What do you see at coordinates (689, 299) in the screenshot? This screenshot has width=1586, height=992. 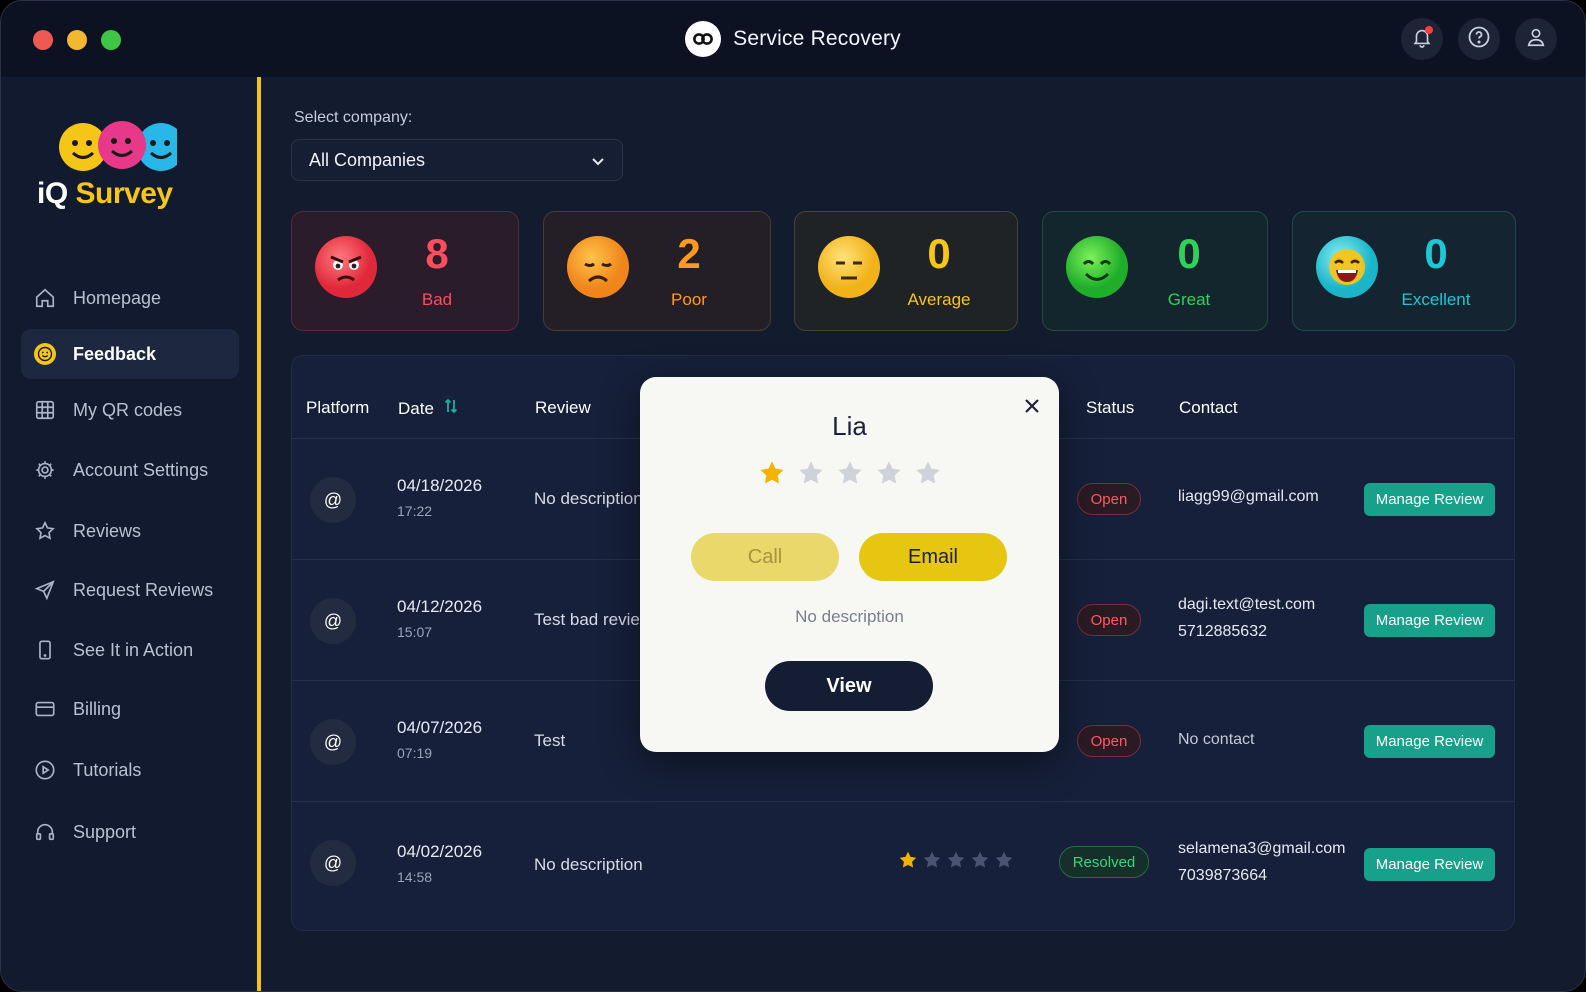 I see `stat-label-poor: Poor` at bounding box center [689, 299].